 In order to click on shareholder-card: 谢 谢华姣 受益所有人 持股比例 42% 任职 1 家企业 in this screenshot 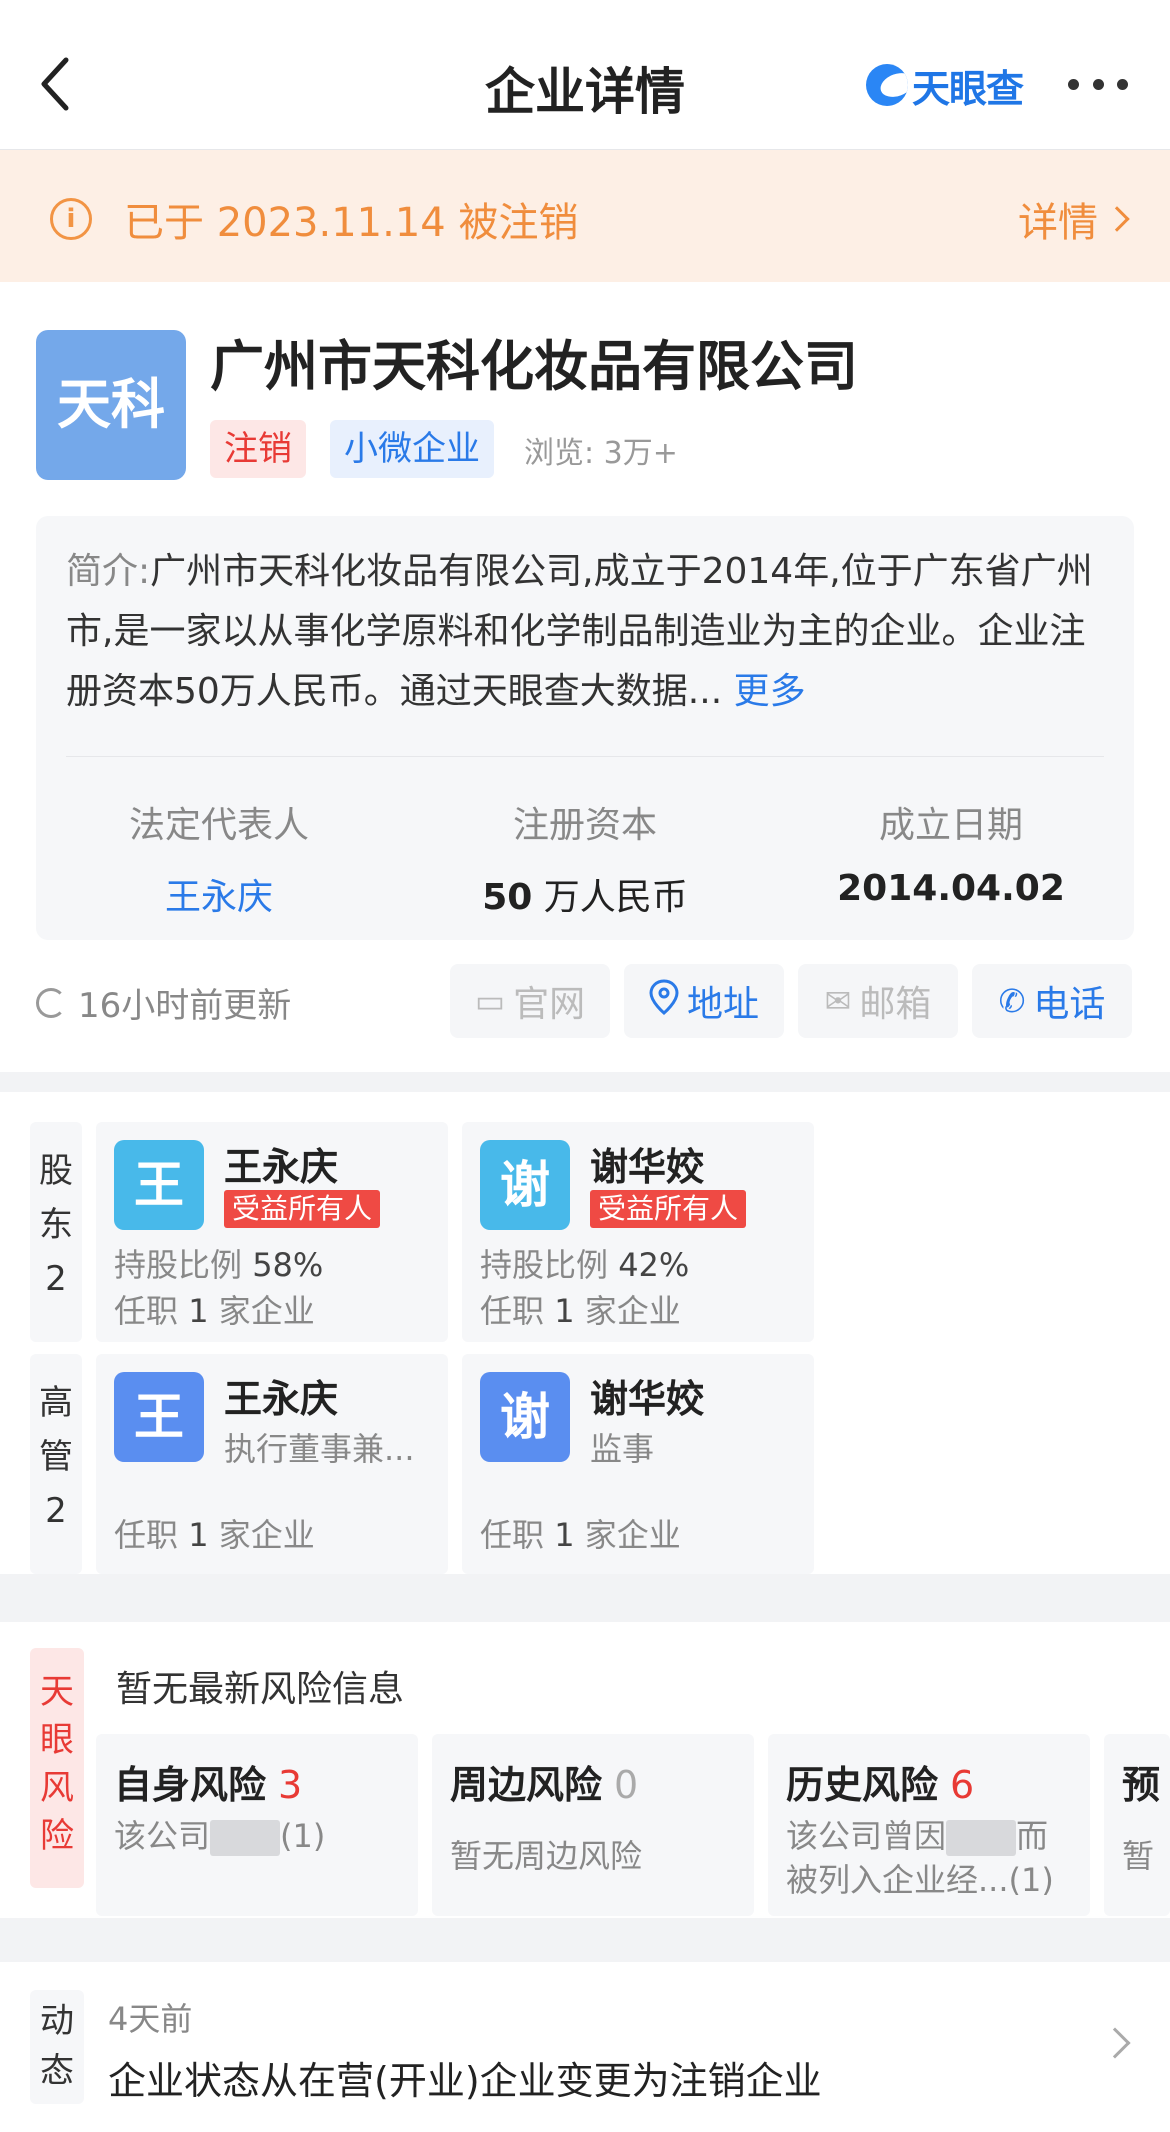, I will do `click(638, 1232)`.